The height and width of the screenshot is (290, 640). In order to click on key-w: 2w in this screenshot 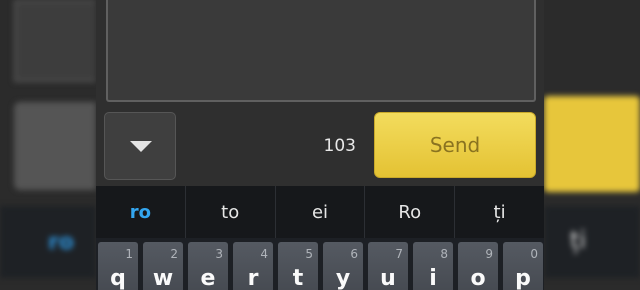, I will do `click(163, 266)`.